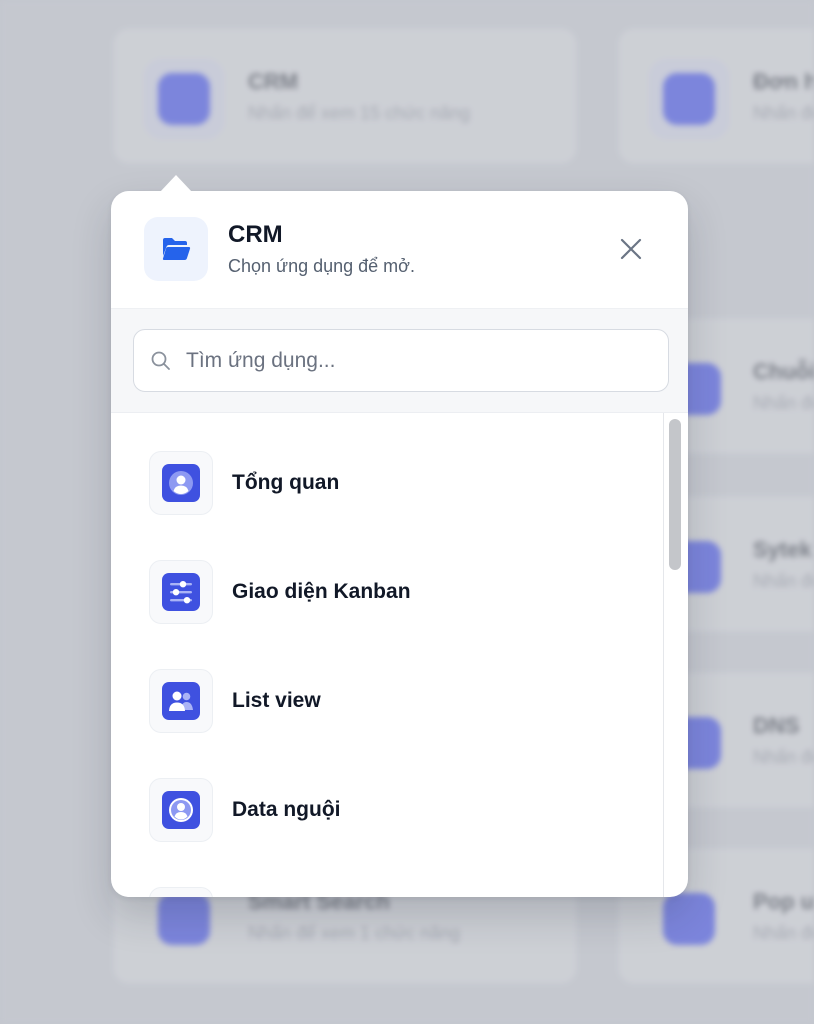 The height and width of the screenshot is (1024, 814). I want to click on list-item-partial, so click(399, 892).